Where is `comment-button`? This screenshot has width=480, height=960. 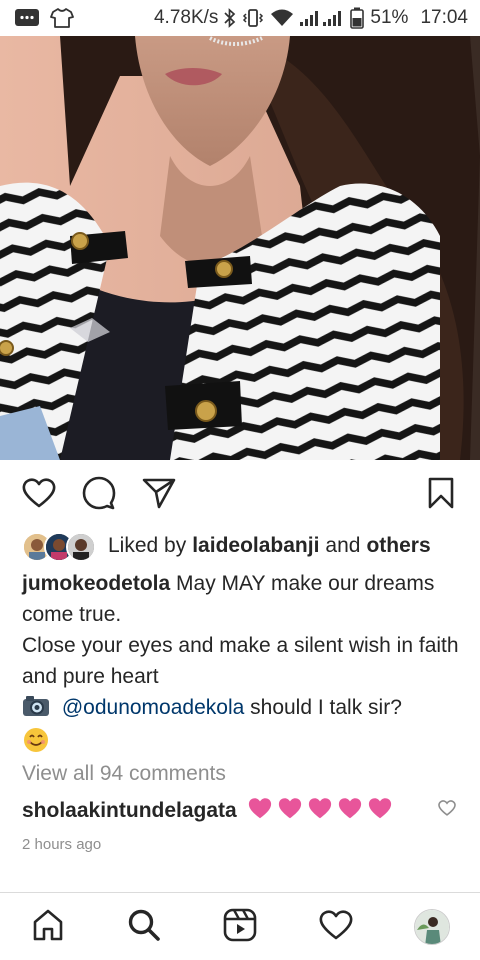
comment-button is located at coordinates (99, 495).